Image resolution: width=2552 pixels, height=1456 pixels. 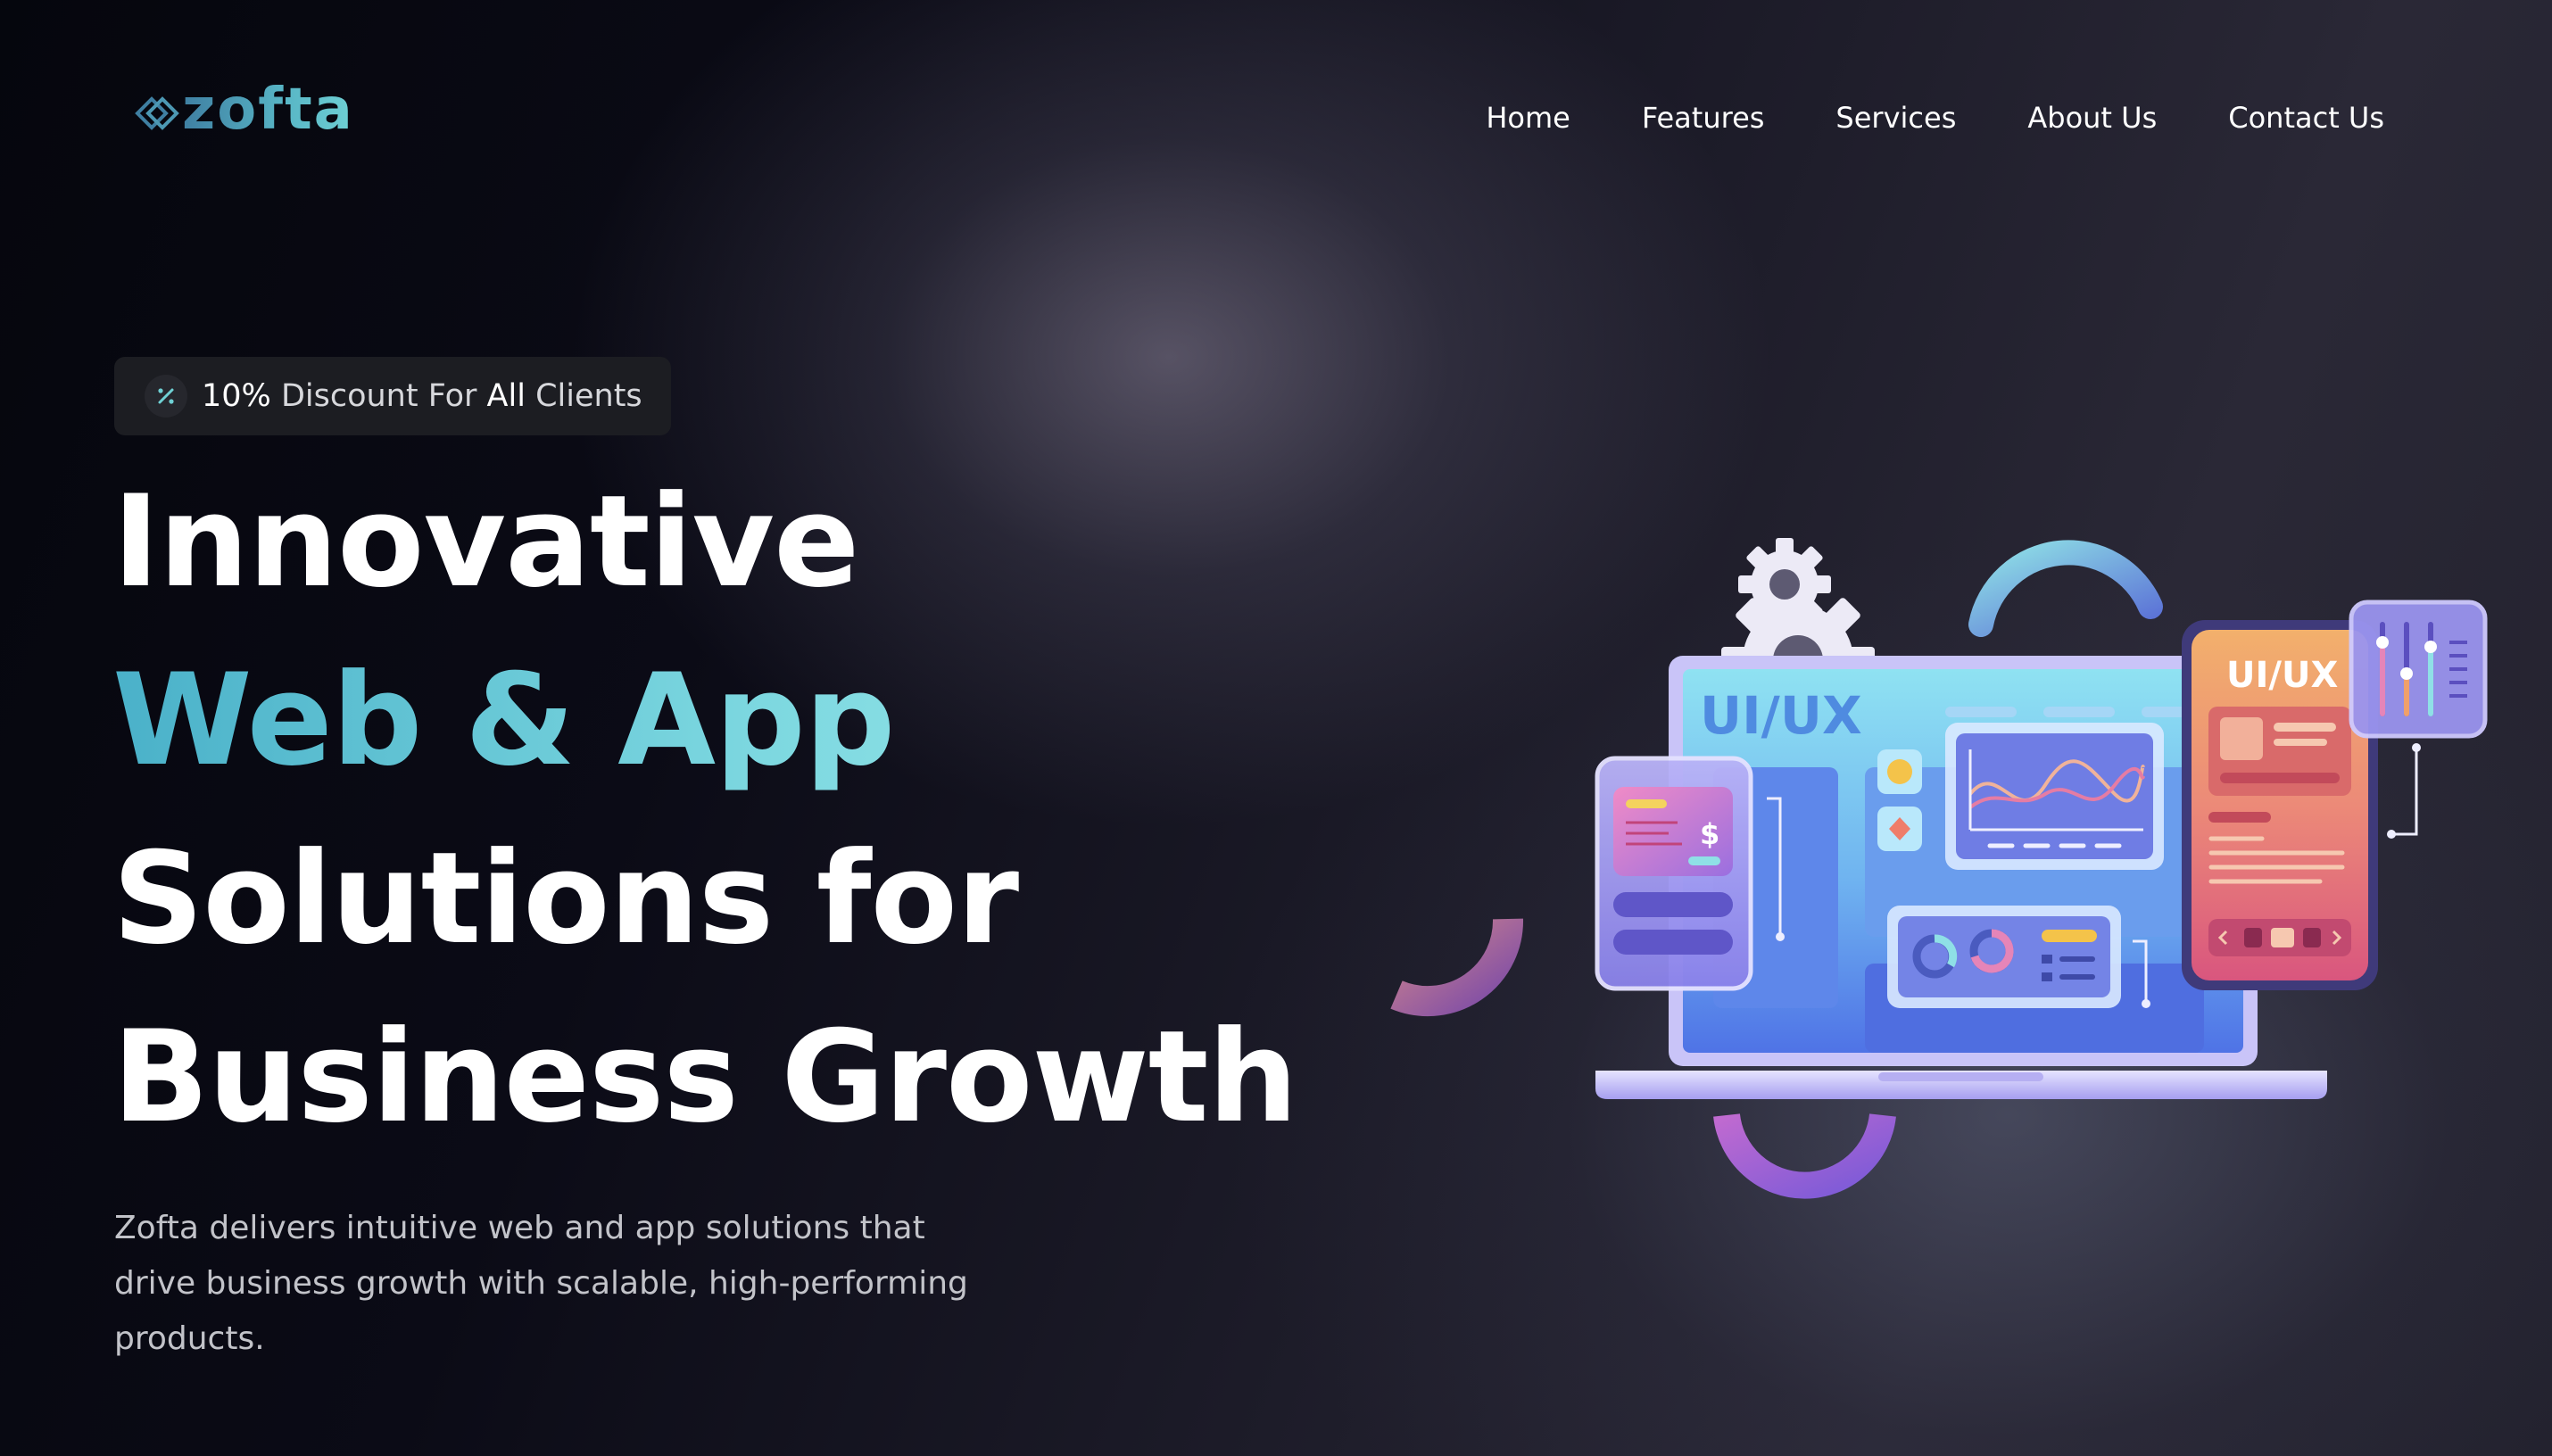 I want to click on badge-text: 10% Discount For All Clients, so click(x=422, y=396).